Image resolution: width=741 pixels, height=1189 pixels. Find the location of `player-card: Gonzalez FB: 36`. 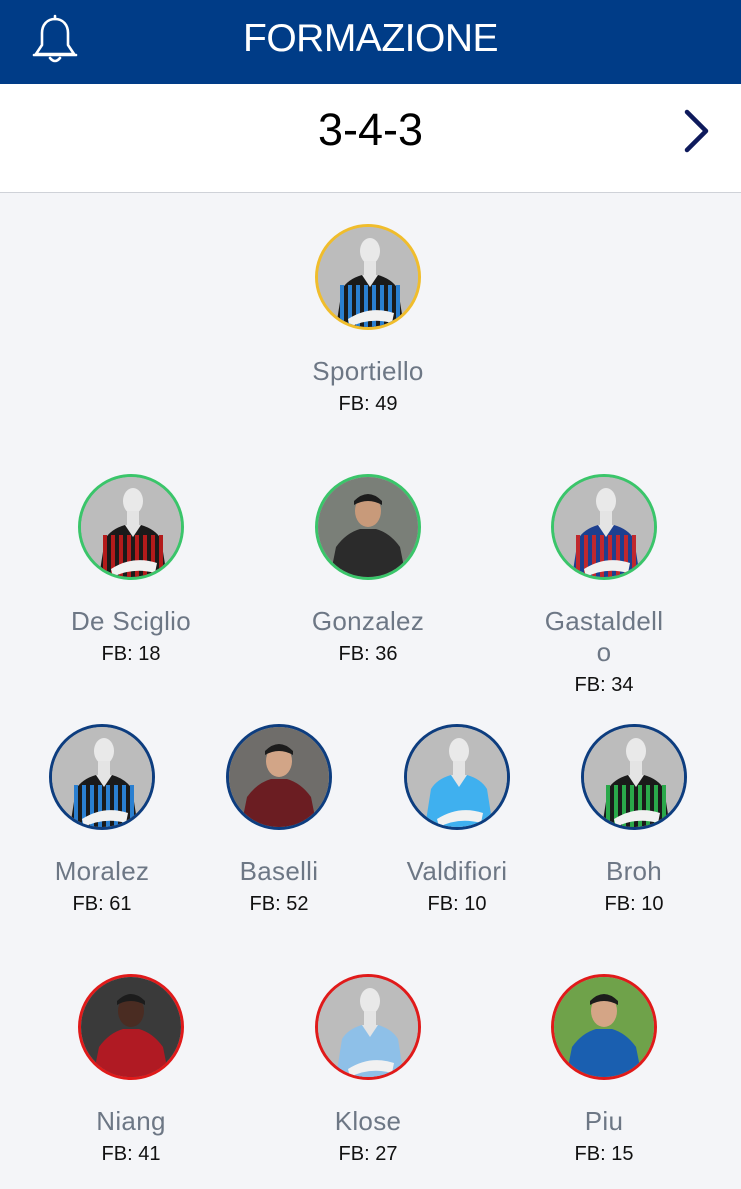

player-card: Gonzalez FB: 36 is located at coordinates (368, 570).